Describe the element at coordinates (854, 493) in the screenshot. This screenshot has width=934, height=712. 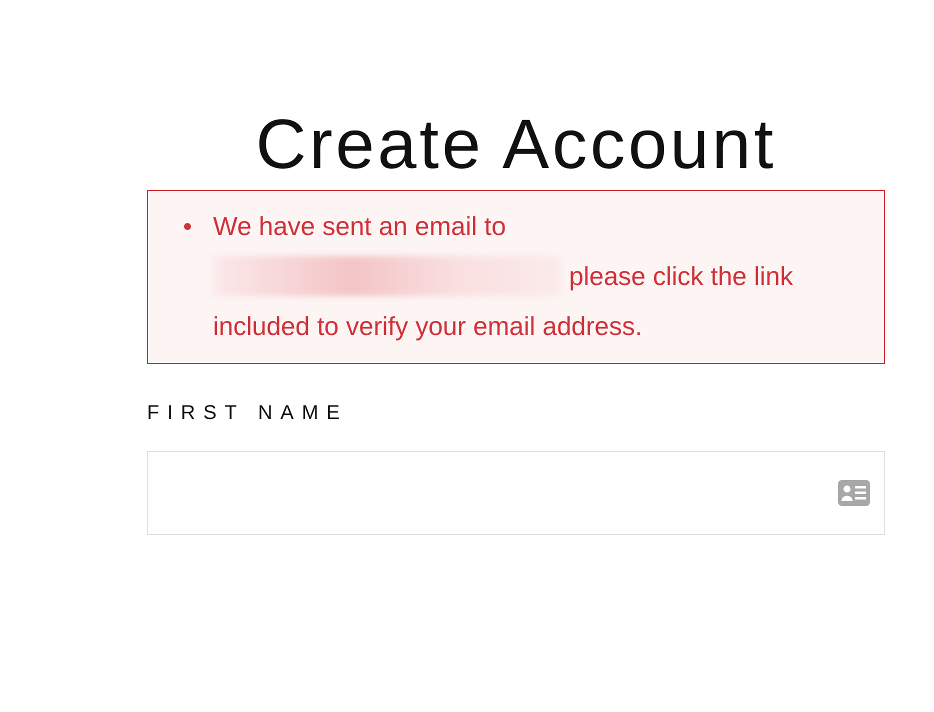
I see `contact-card-icon` at that location.